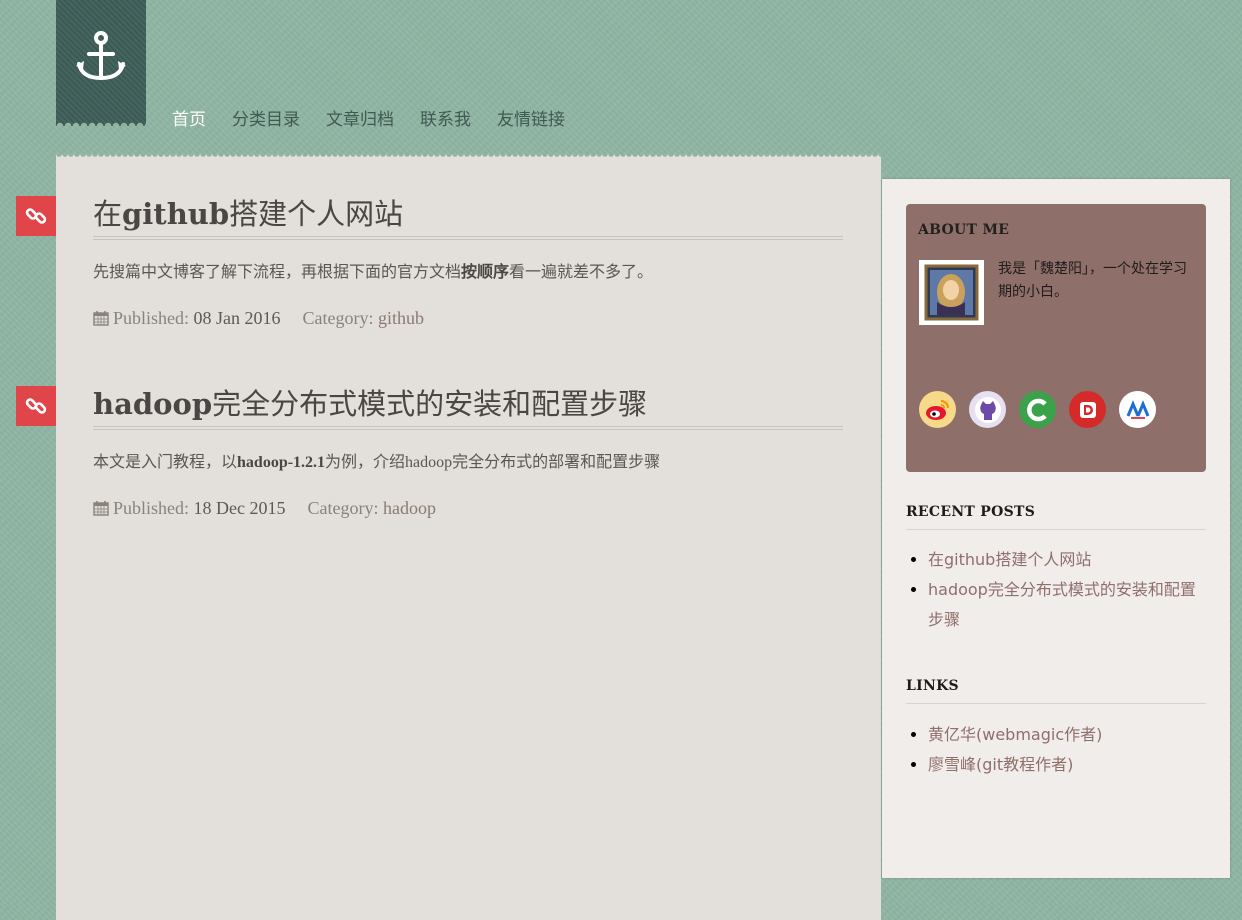 Image resolution: width=1242 pixels, height=920 pixels. What do you see at coordinates (363, 318) in the screenshot?
I see `post-category: Category: github` at bounding box center [363, 318].